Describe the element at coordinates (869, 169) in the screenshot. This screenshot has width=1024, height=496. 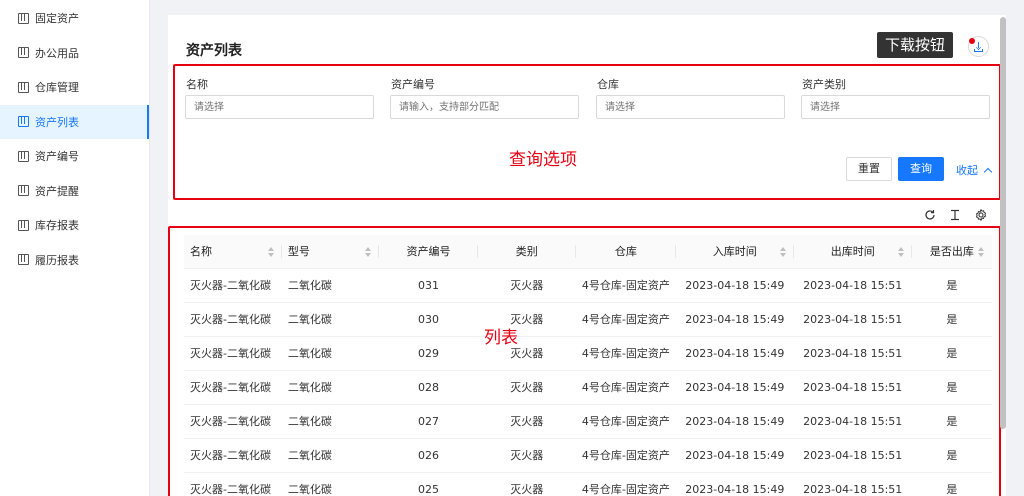
I see `reset-button: 重置` at that location.